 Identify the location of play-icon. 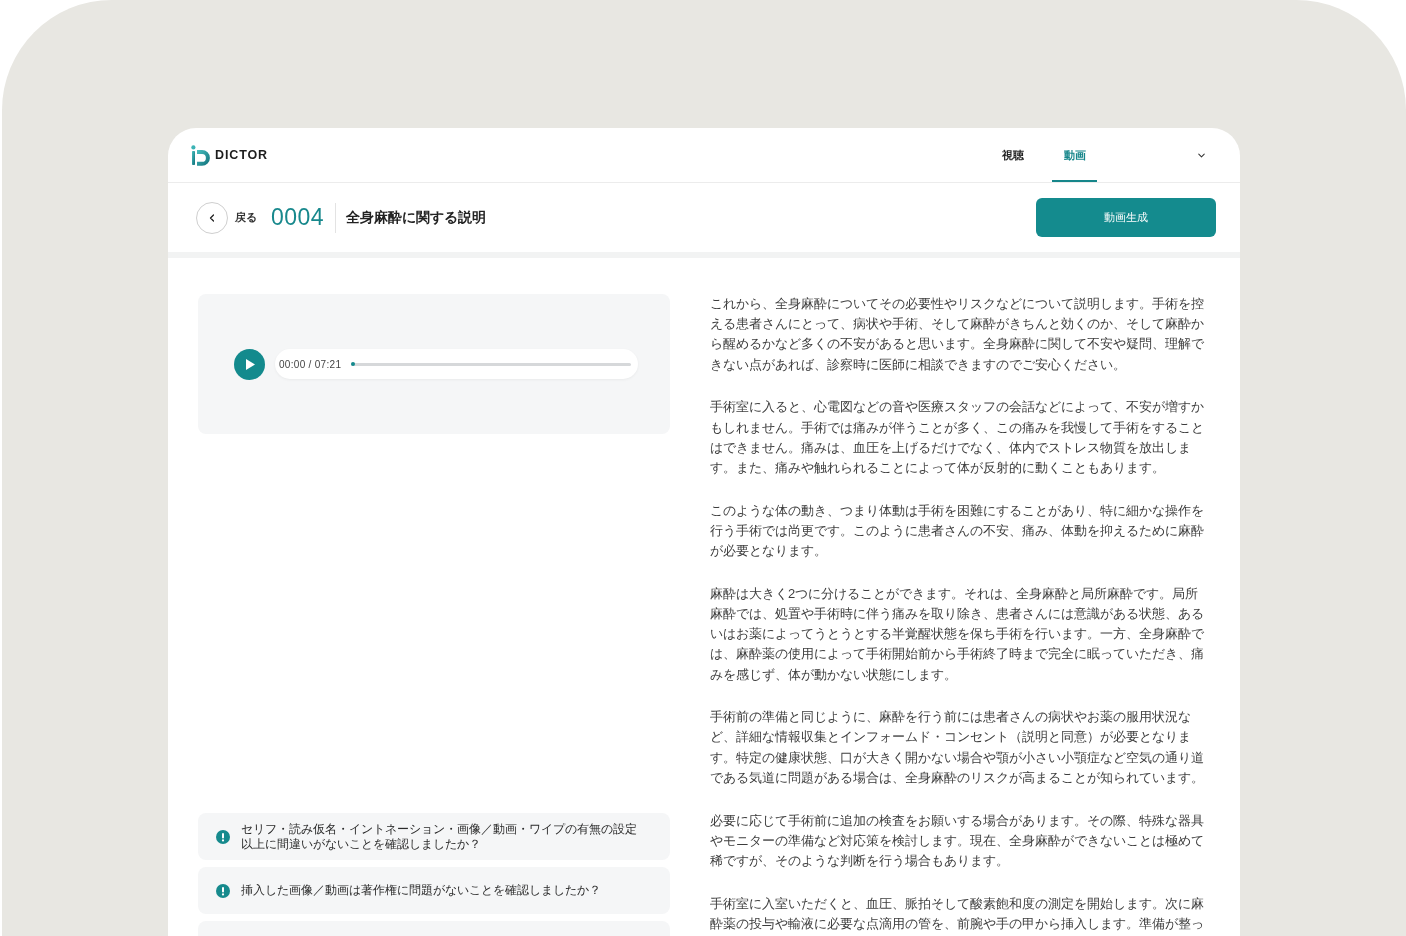
(250, 364).